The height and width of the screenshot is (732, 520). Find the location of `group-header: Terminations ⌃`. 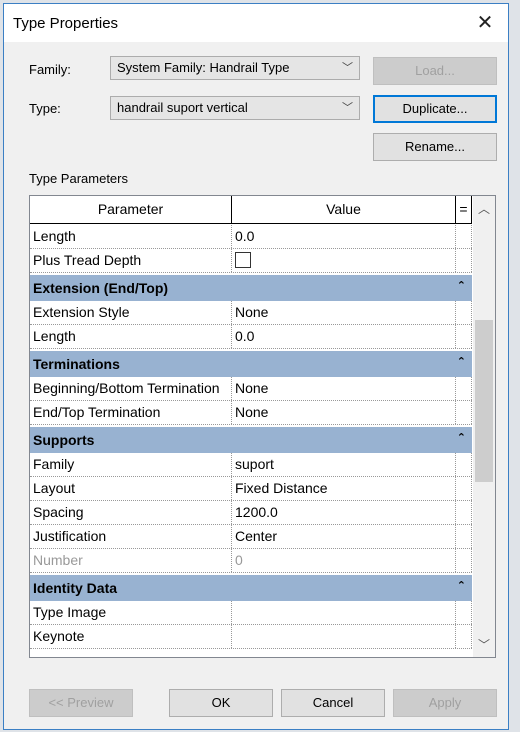

group-header: Terminations ⌃ is located at coordinates (251, 364).